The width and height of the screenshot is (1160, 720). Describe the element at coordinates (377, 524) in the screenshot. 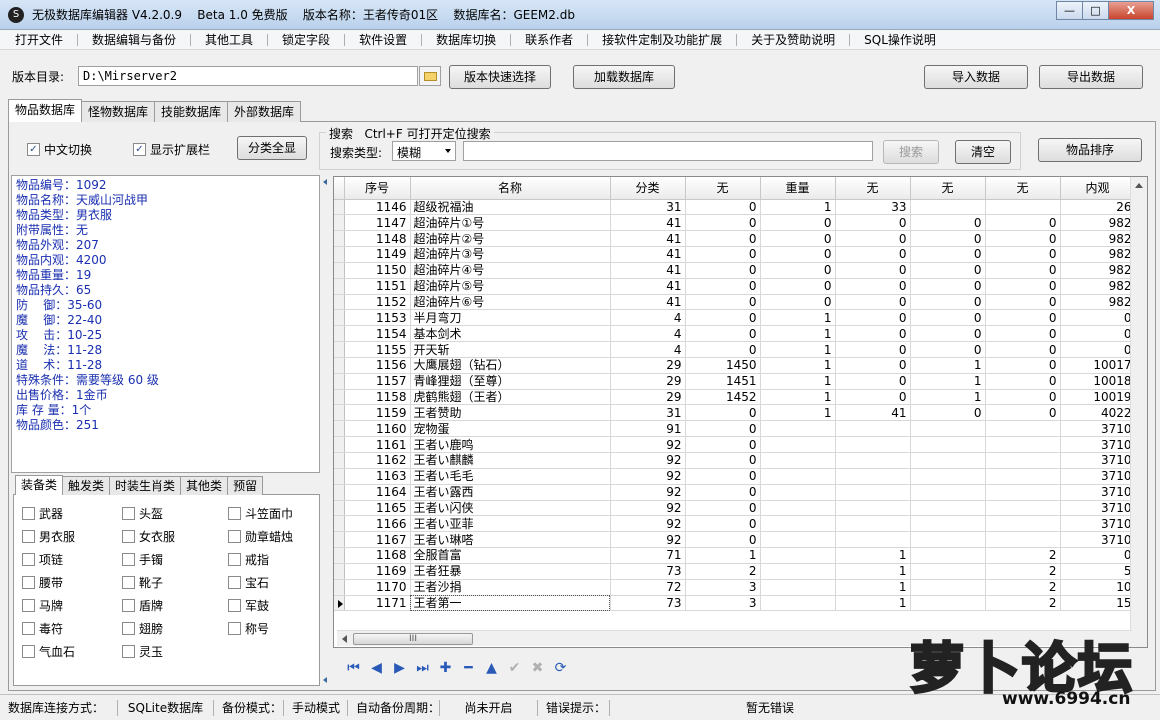

I see `table-cell: 1166` at that location.